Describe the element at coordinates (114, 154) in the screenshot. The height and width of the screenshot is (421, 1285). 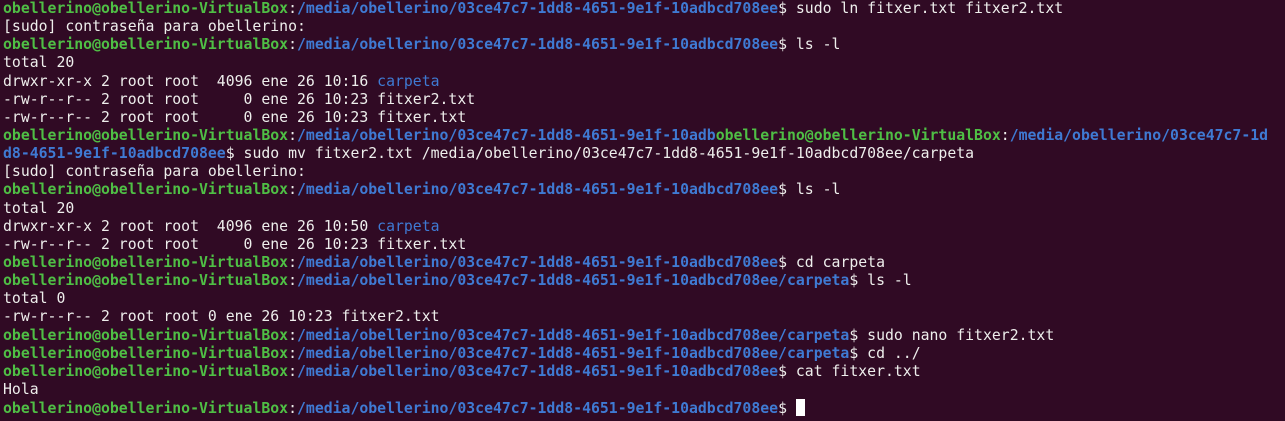
I see `prompt-path: d8-4651-9e1f-10adbcd708ee` at that location.